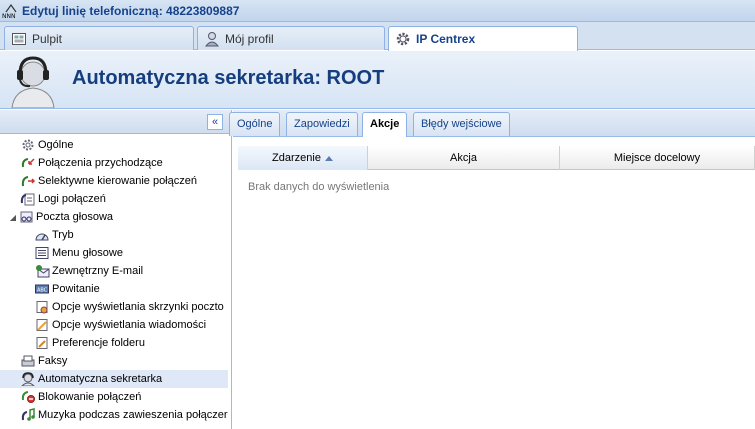  Describe the element at coordinates (115, 361) in the screenshot. I see `sidebar-item-faksy: Faksy` at that location.